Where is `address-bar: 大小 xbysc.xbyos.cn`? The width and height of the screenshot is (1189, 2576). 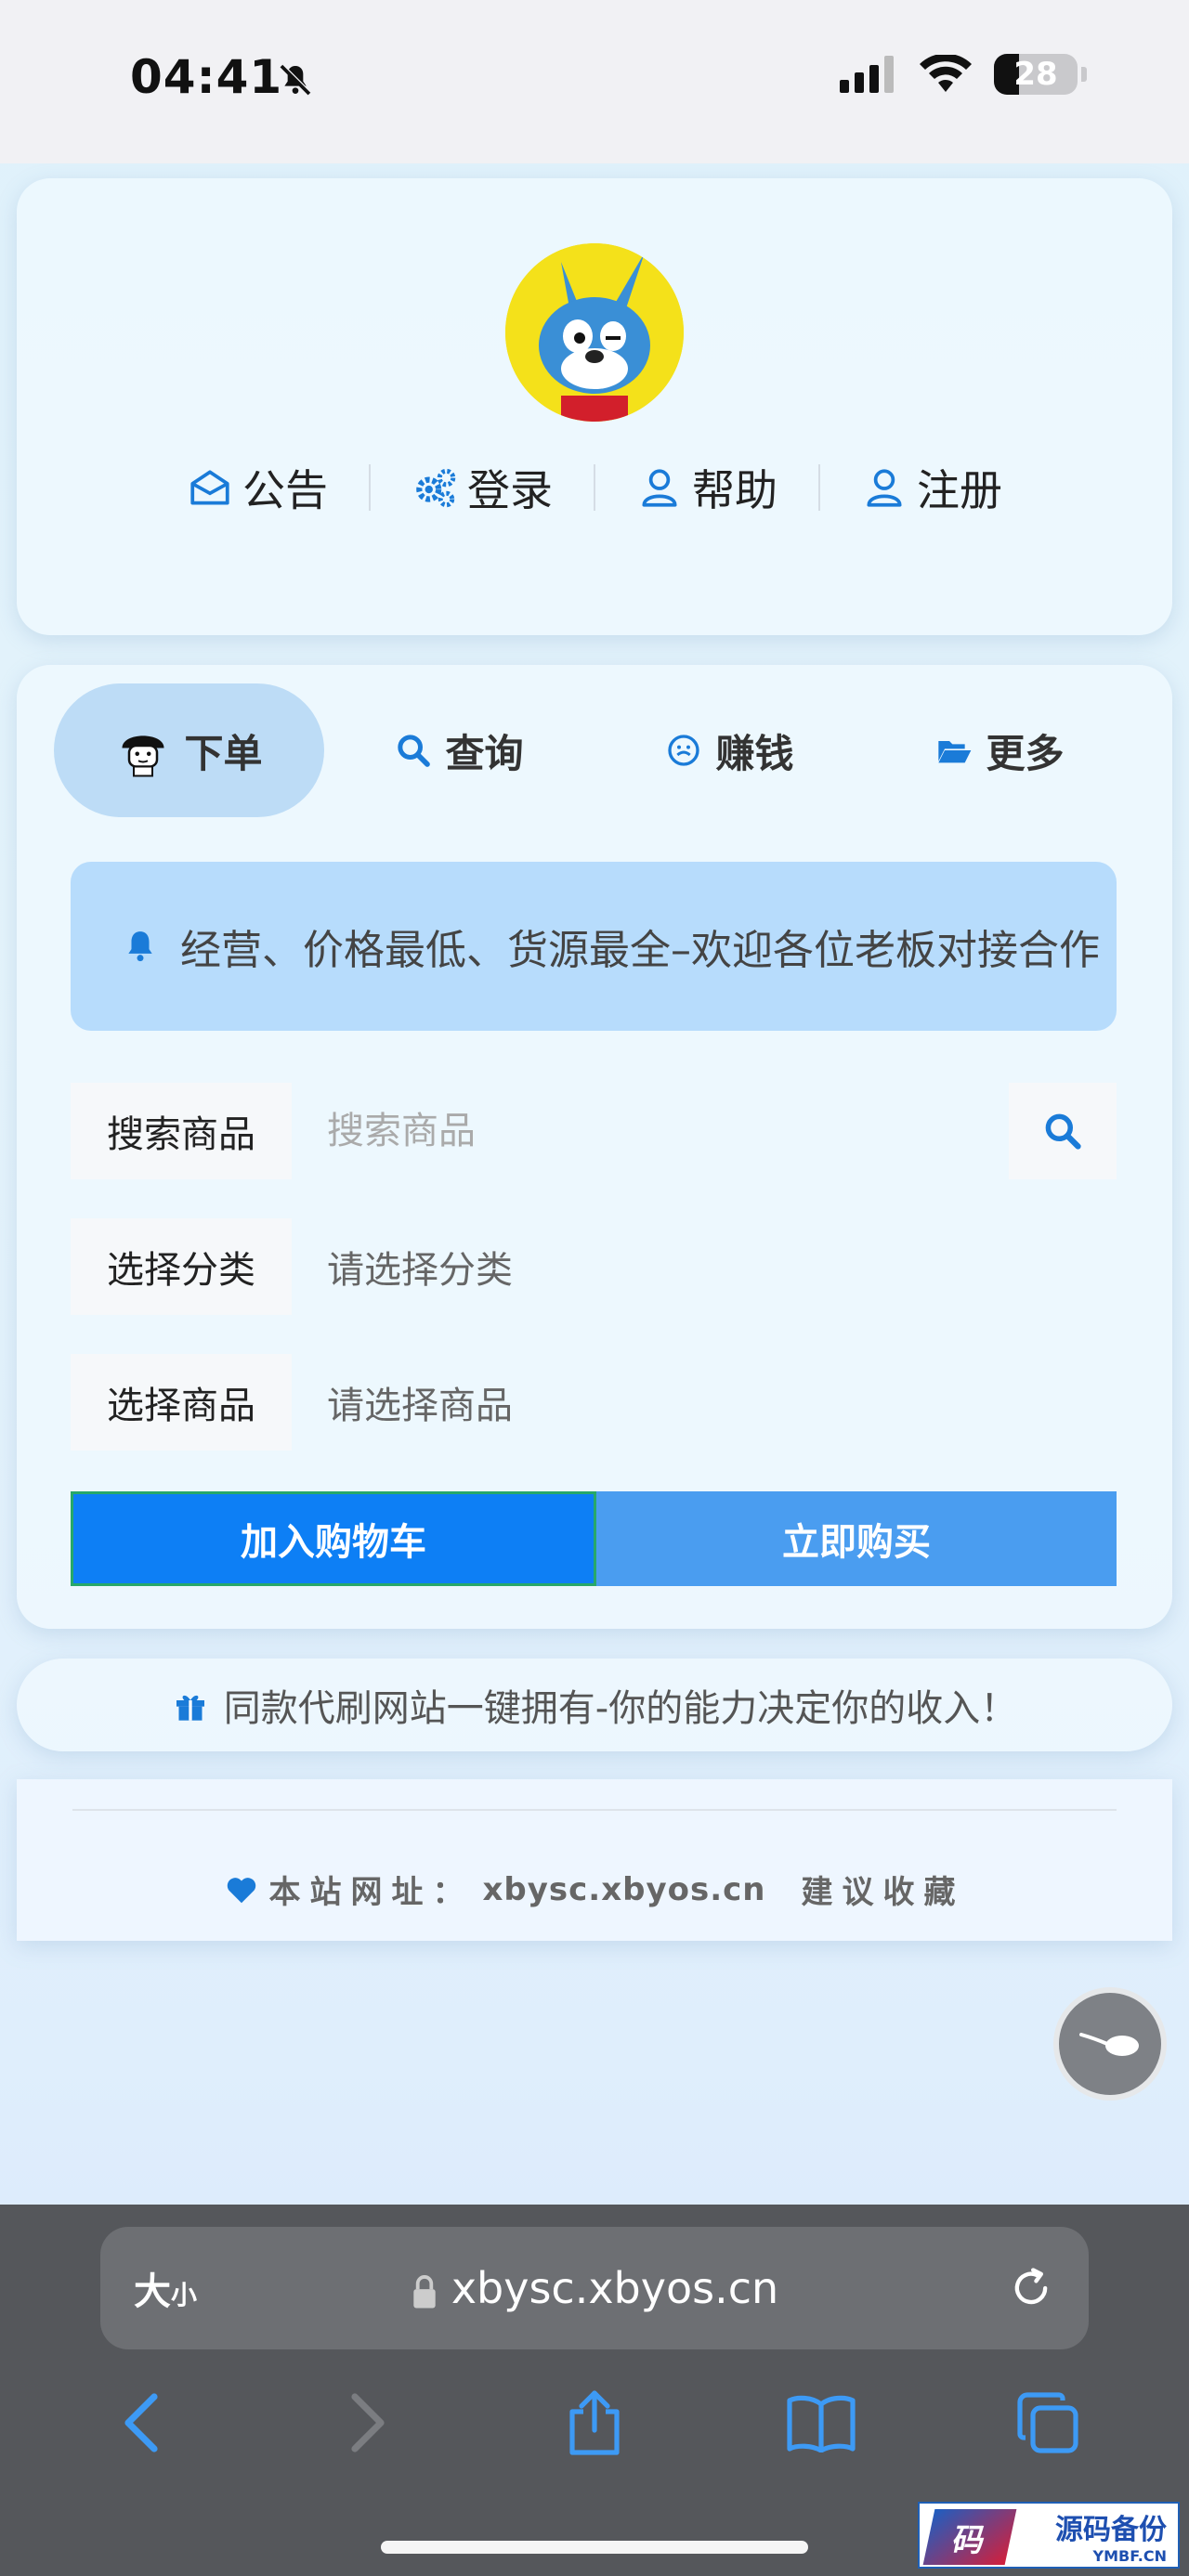 address-bar: 大小 xbysc.xbyos.cn is located at coordinates (594, 2288).